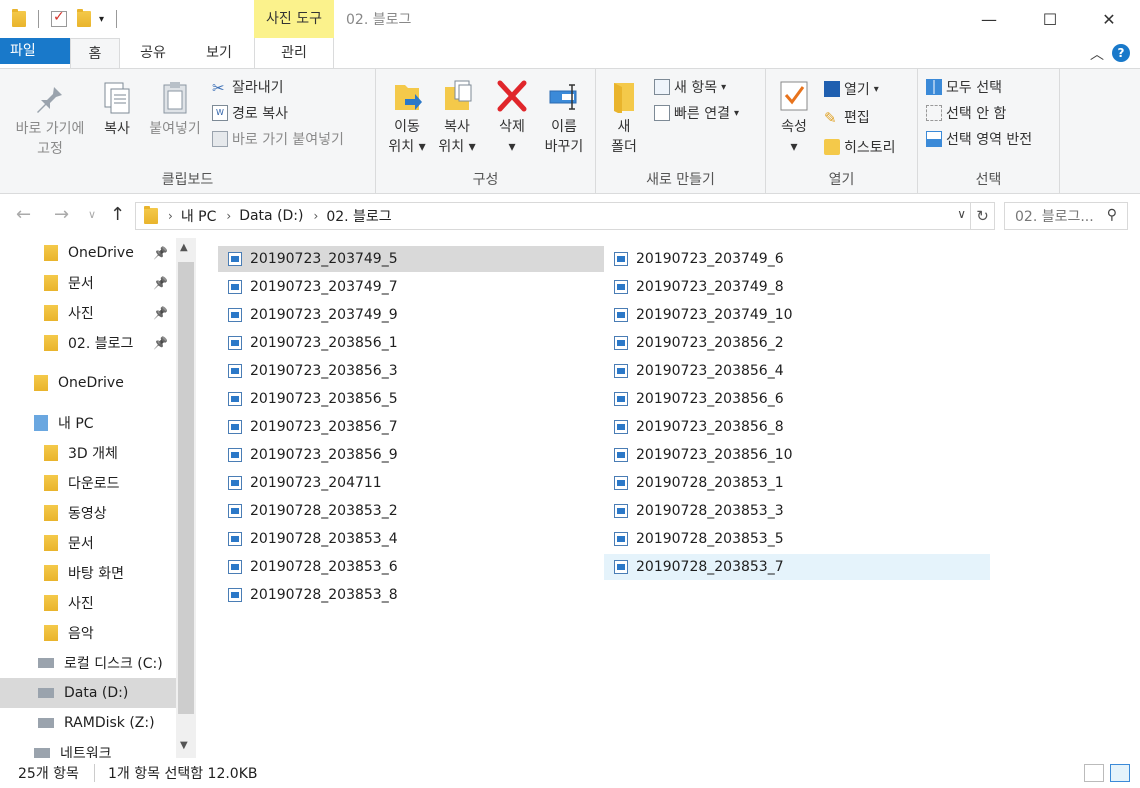 The height and width of the screenshot is (788, 1140). What do you see at coordinates (23, 214) in the screenshot?
I see `back-button: ←` at bounding box center [23, 214].